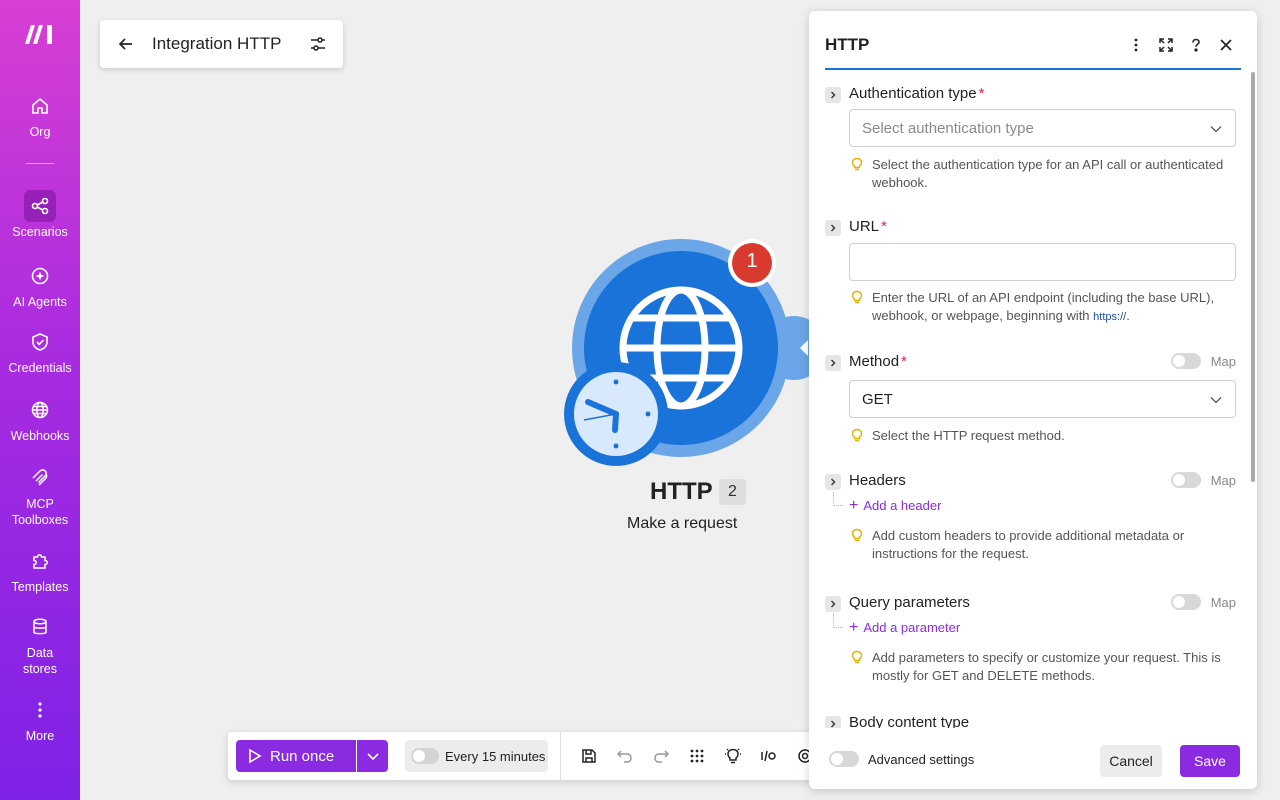 This screenshot has width=1280, height=800. What do you see at coordinates (732, 492) in the screenshot?
I see `module-count-badge: 2` at bounding box center [732, 492].